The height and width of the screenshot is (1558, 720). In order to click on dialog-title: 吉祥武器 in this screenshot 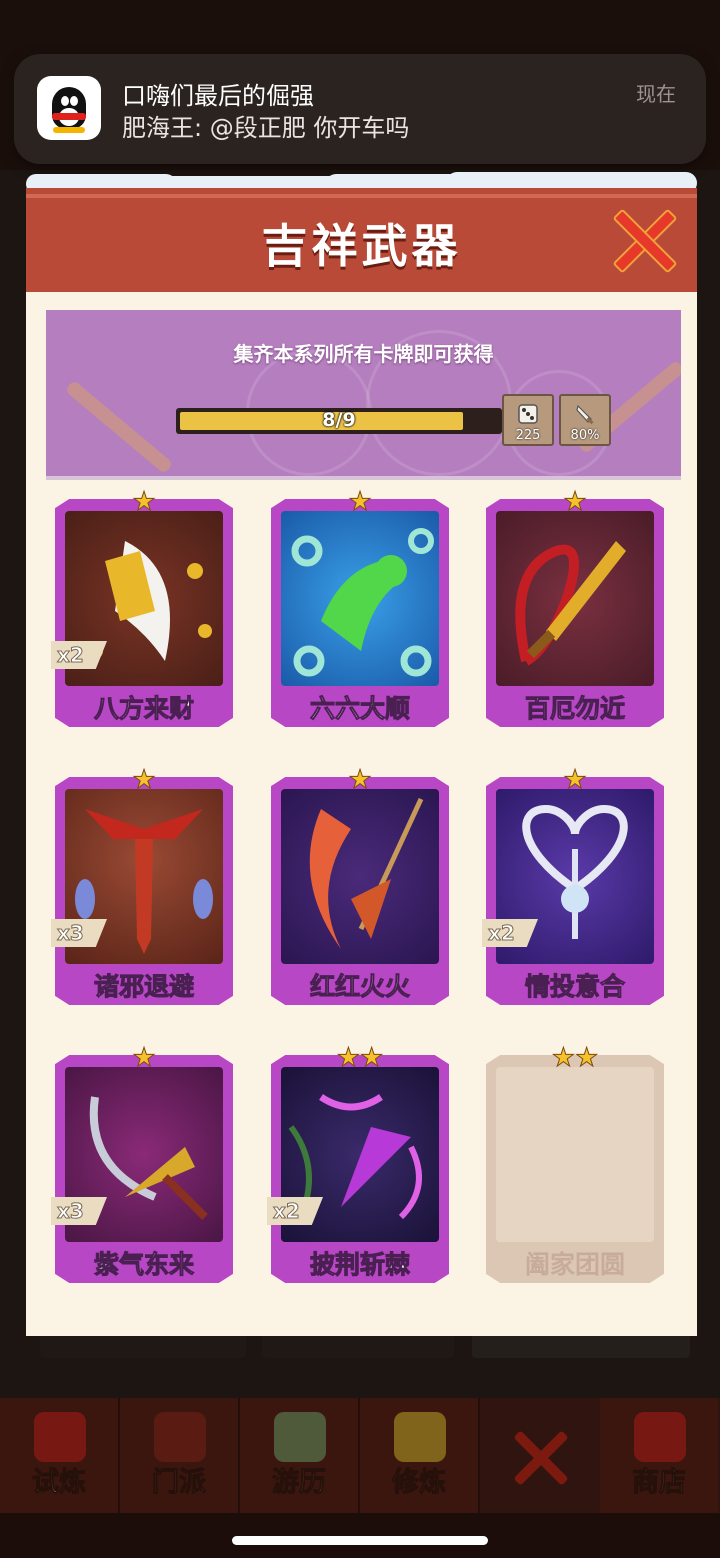, I will do `click(361, 246)`.